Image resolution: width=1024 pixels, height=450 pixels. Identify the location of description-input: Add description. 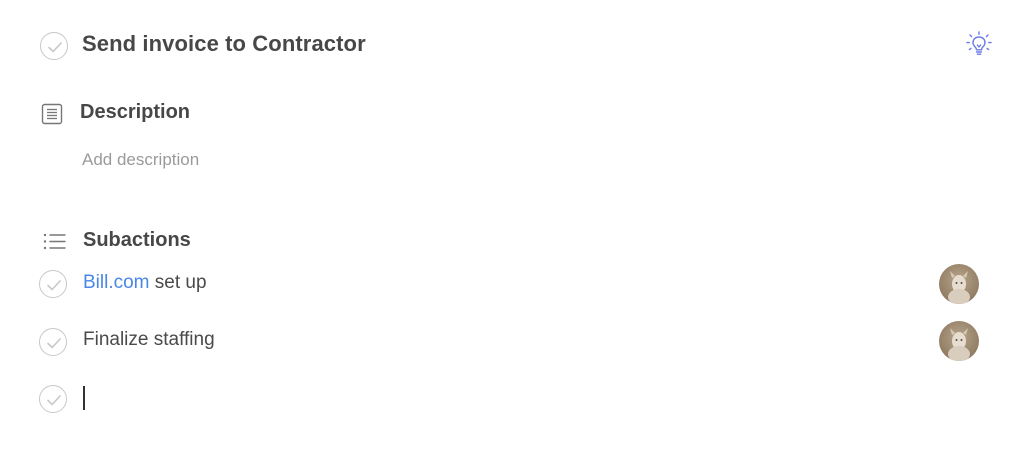
(140, 160).